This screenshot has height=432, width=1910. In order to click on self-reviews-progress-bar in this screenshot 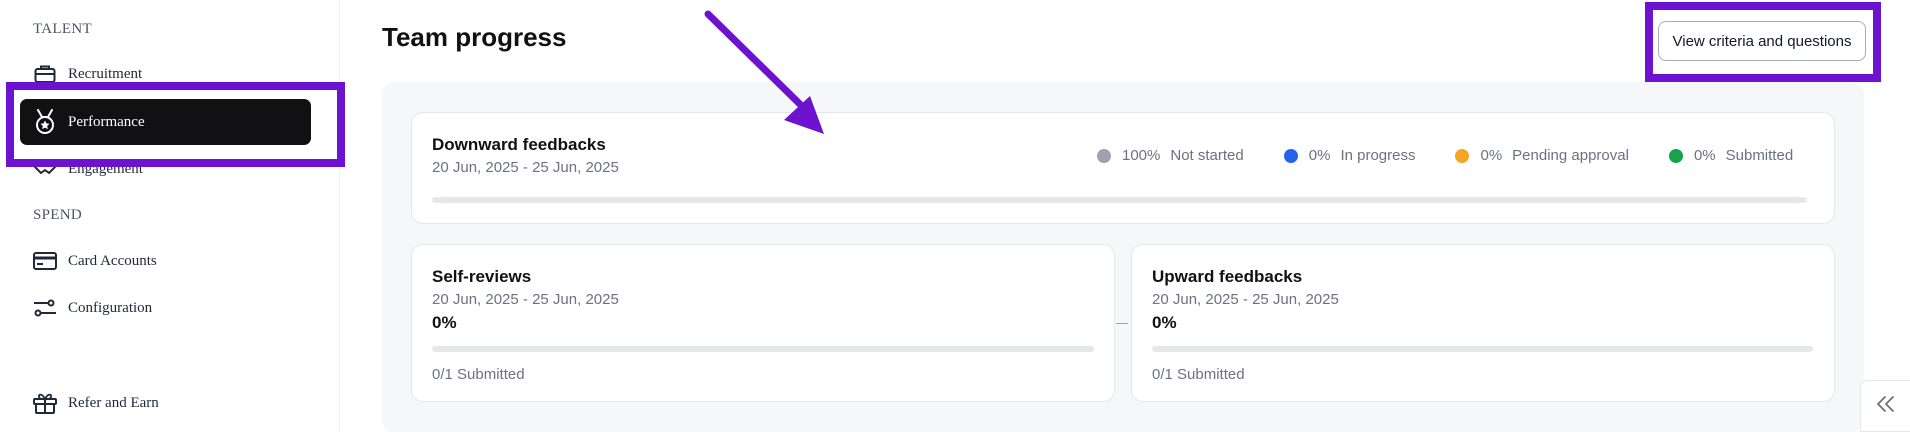, I will do `click(763, 349)`.